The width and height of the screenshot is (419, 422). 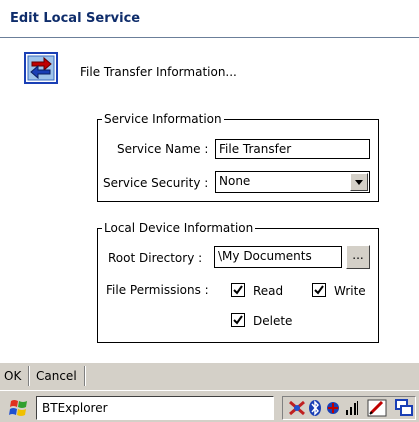 I want to click on chevron-down-icon, so click(x=359, y=182).